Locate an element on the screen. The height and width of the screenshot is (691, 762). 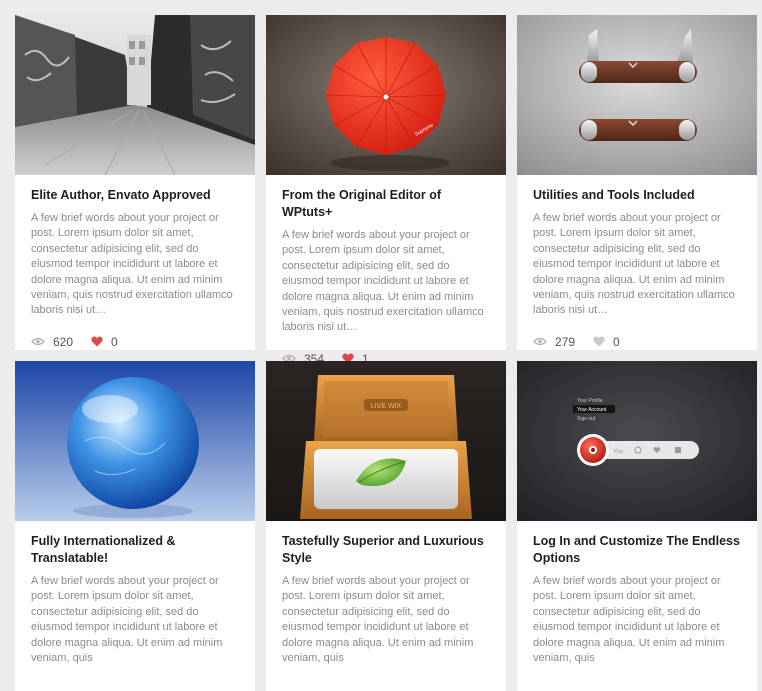
card-meta: 620 0 is located at coordinates (135, 342).